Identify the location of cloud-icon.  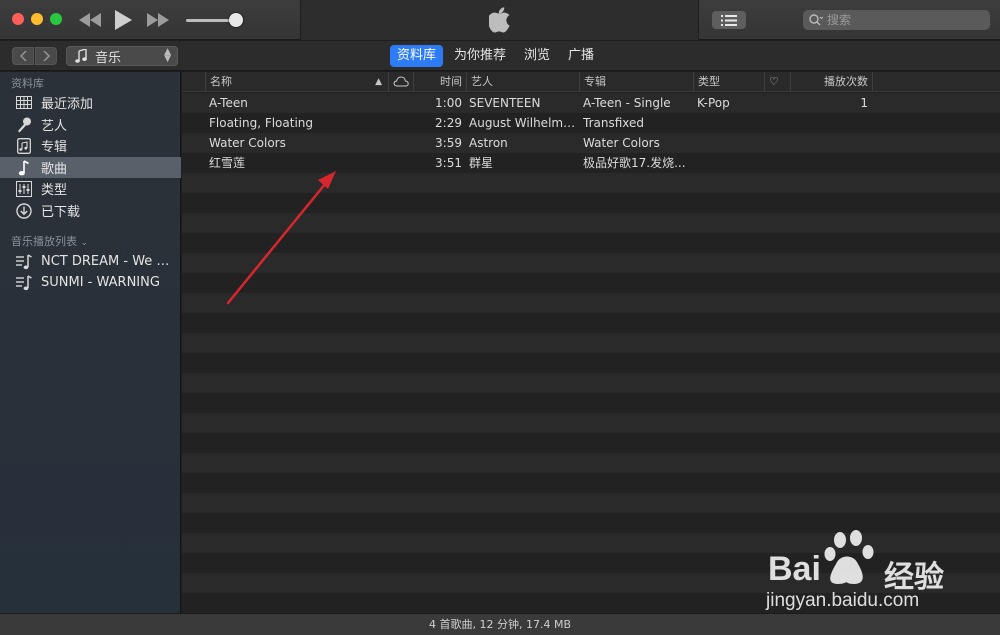
(401, 81).